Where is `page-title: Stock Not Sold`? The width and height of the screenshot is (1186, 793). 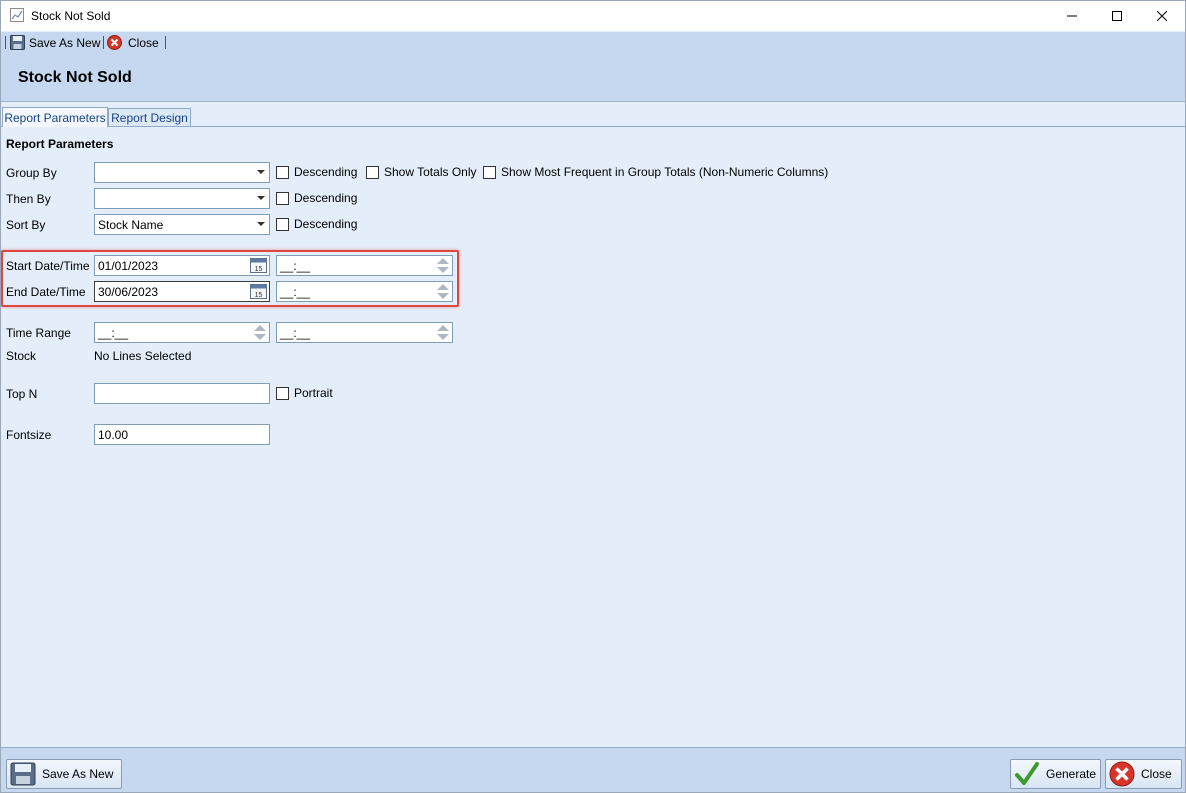 page-title: Stock Not Sold is located at coordinates (75, 77).